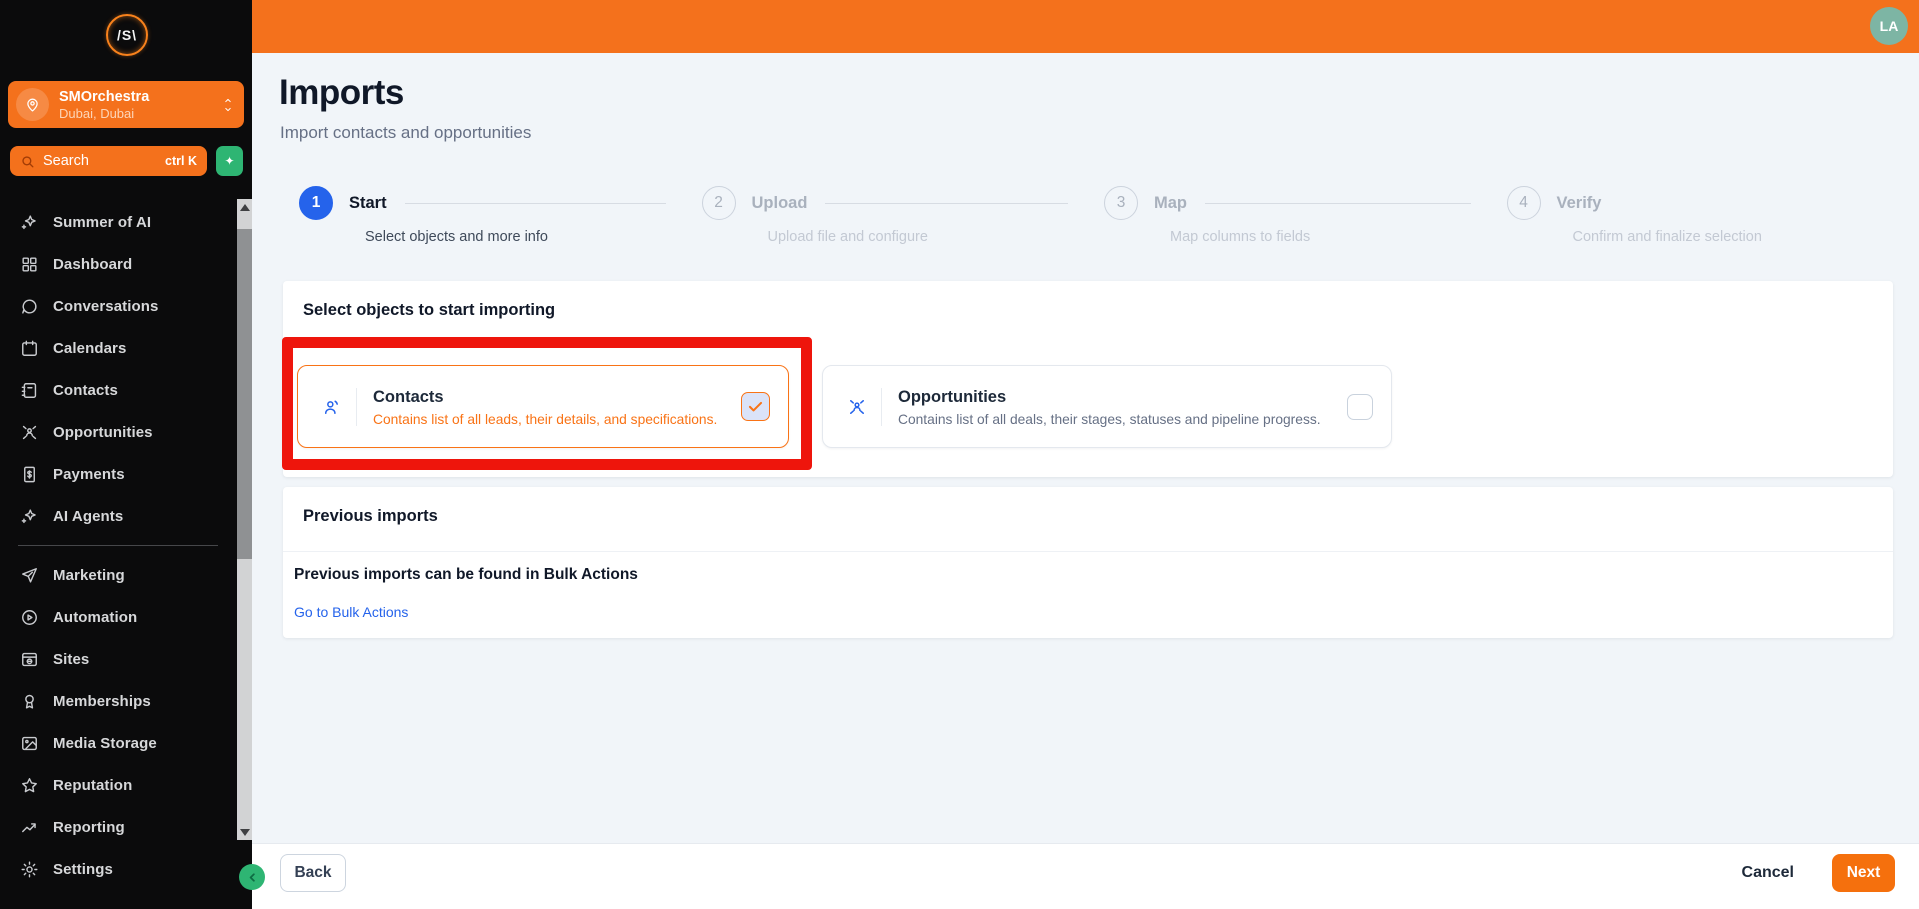 The image size is (1919, 909). Describe the element at coordinates (1667, 237) in the screenshot. I see `step-description: Confirm and finalize selection` at that location.